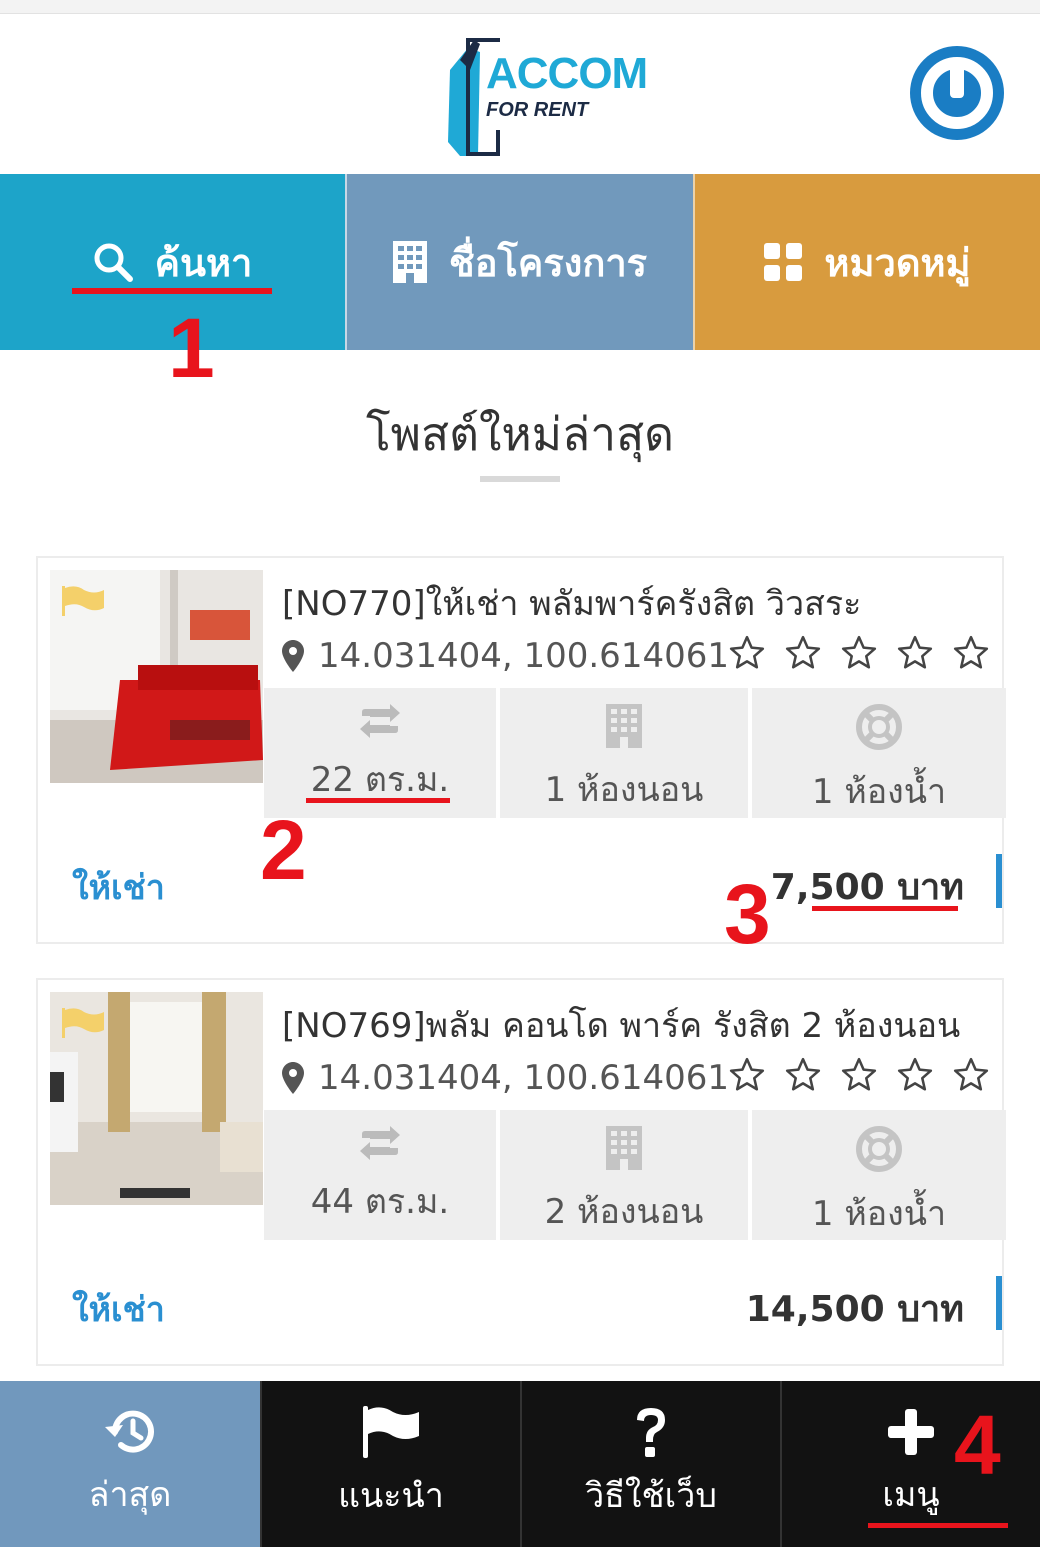  What do you see at coordinates (390, 1464) in the screenshot?
I see `nav-recommend: แนะนำ` at bounding box center [390, 1464].